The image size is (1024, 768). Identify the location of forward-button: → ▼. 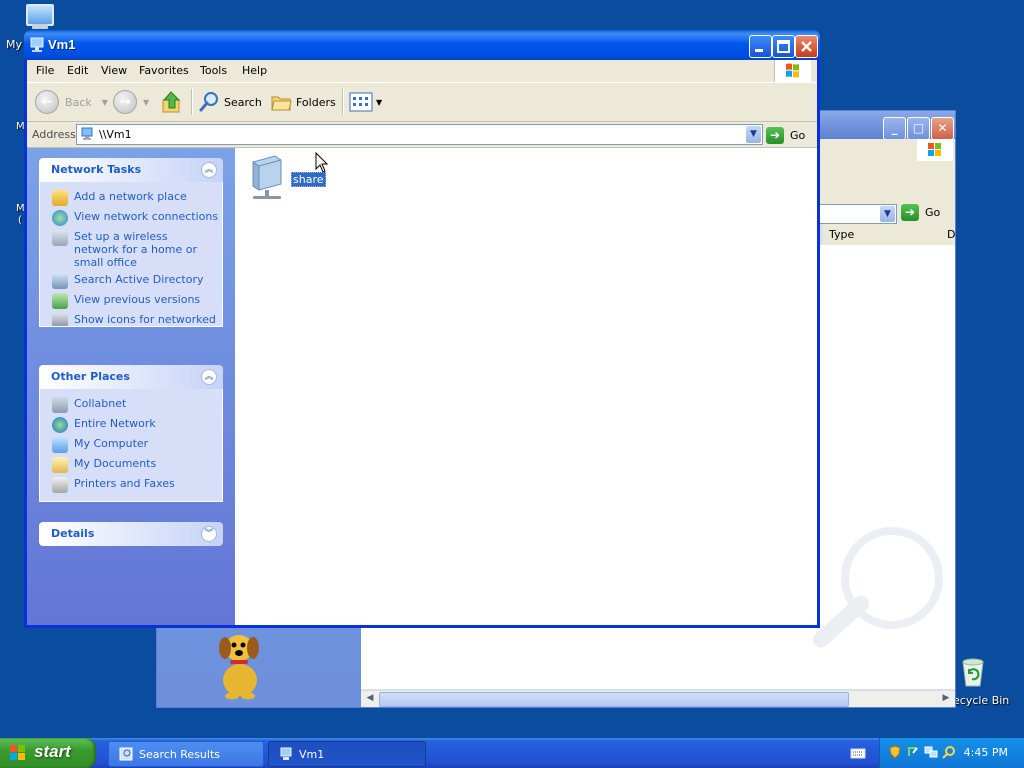
(131, 102).